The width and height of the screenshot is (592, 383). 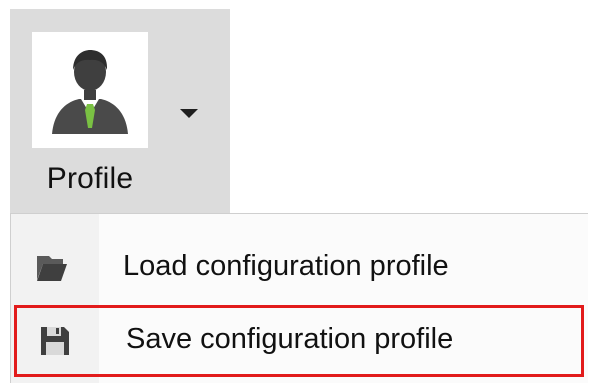 I want to click on chevron-down-icon, so click(x=189, y=113).